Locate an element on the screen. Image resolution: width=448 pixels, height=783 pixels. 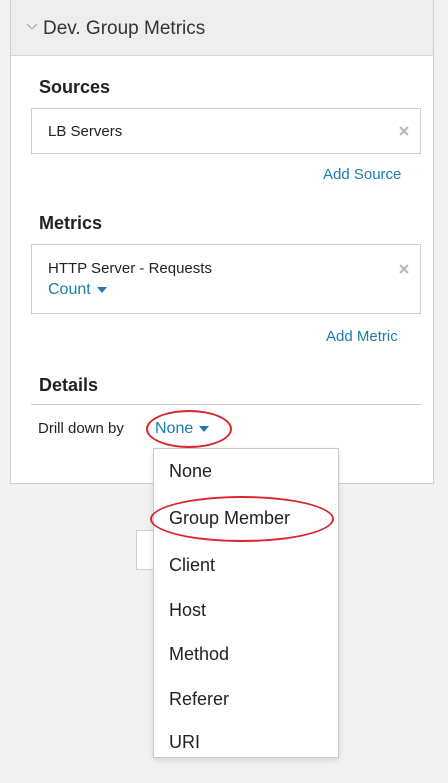
annotation-circle-drill-value is located at coordinates (189, 429).